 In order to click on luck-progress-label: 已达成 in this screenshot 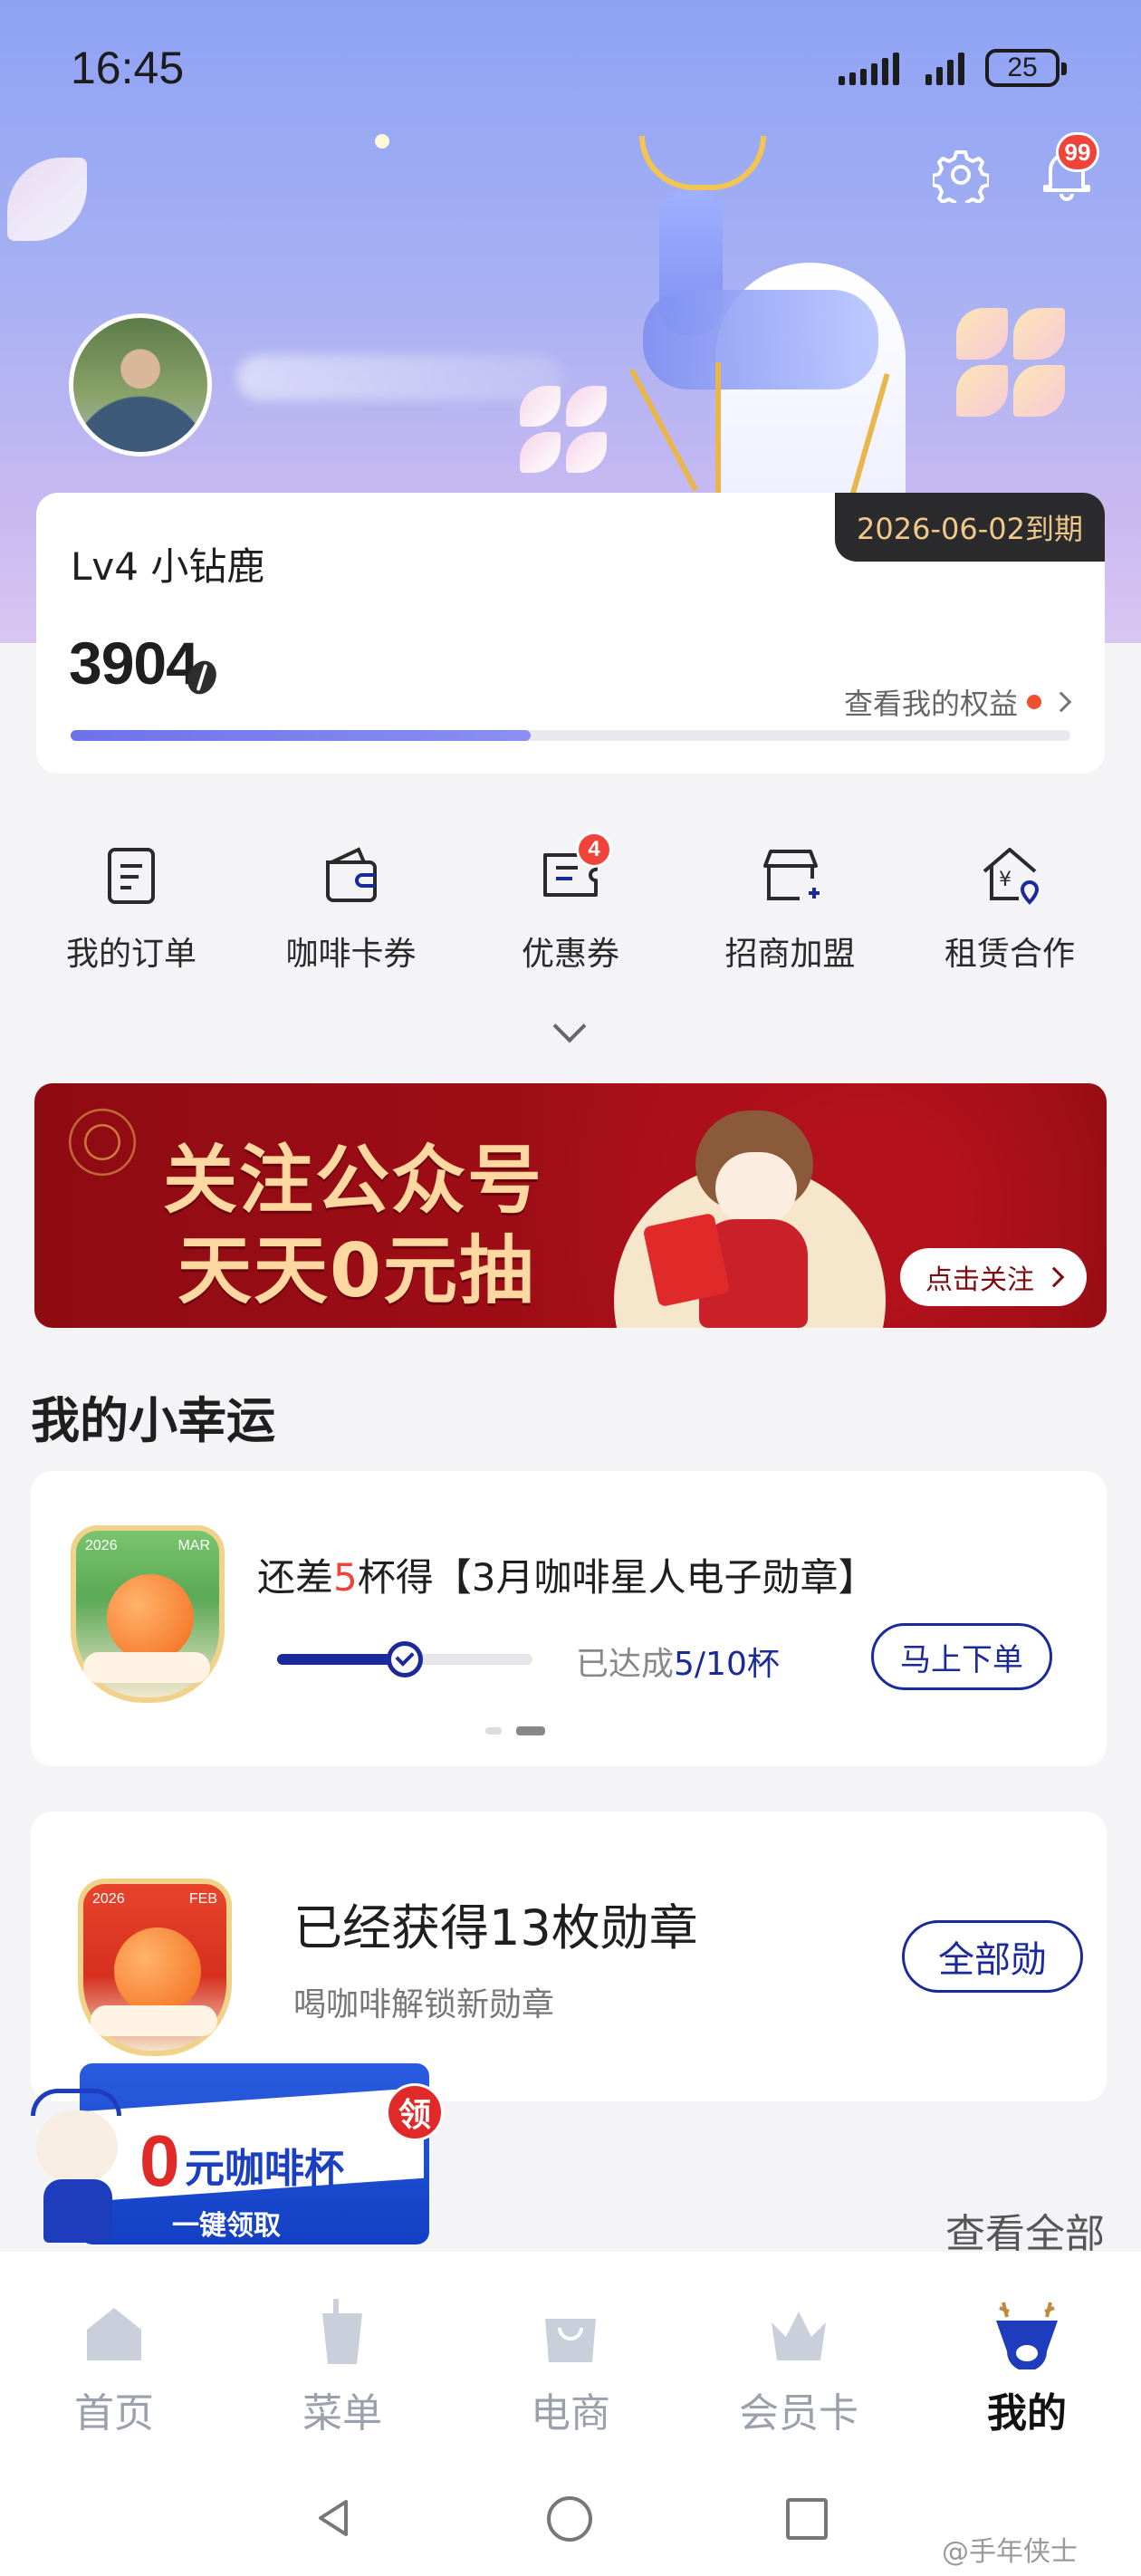, I will do `click(625, 1664)`.